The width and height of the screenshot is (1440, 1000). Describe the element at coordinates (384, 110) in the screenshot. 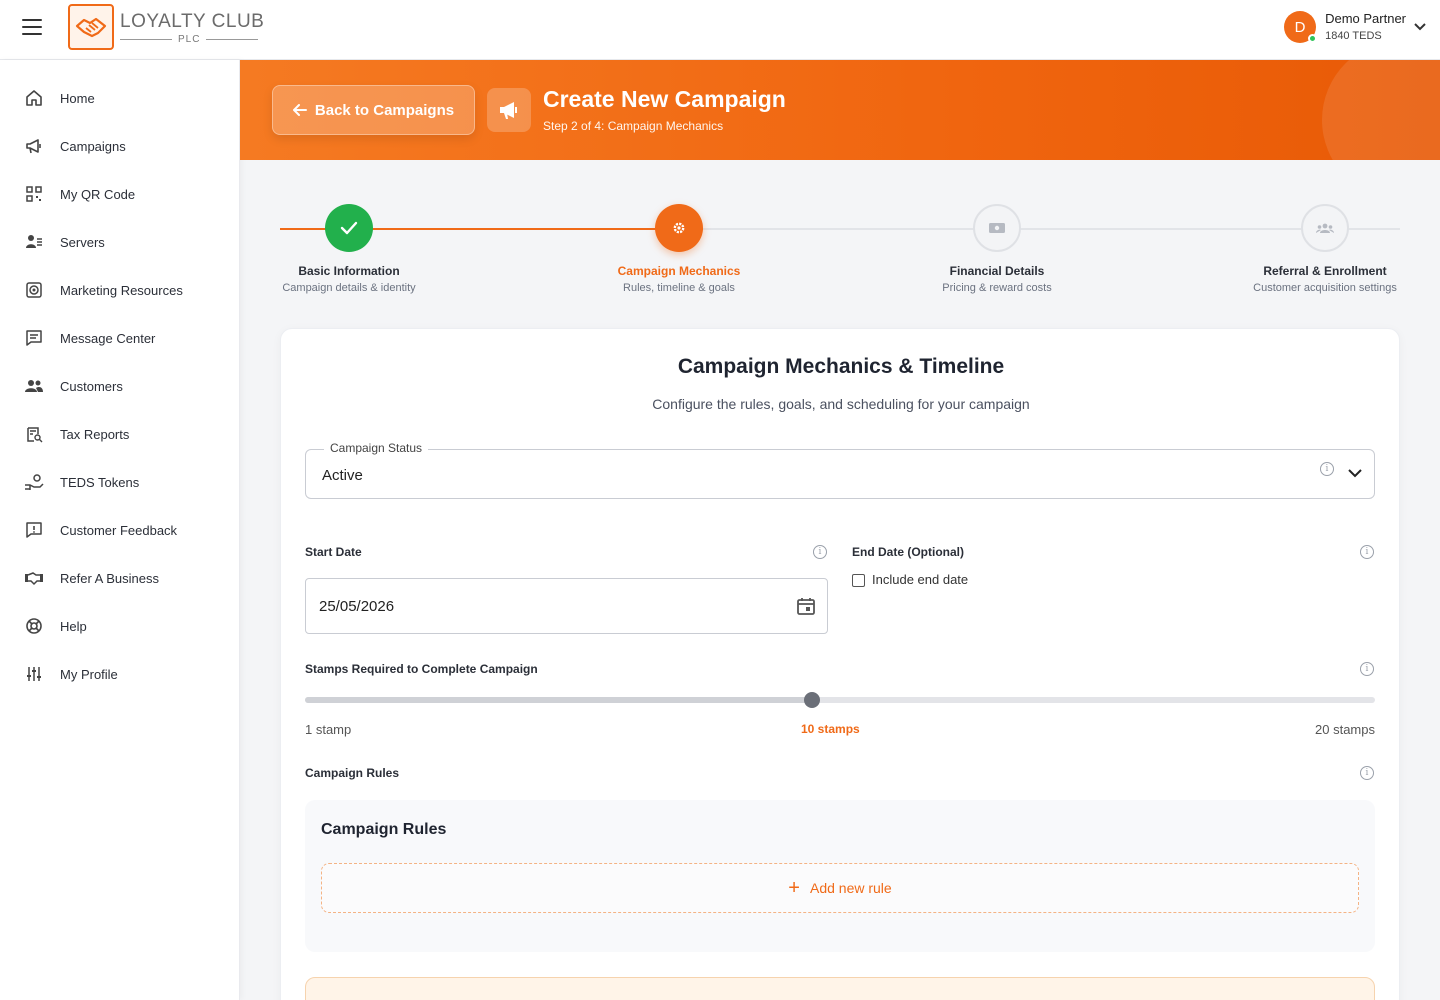

I see `back-button-label: Back to Campaigns` at that location.